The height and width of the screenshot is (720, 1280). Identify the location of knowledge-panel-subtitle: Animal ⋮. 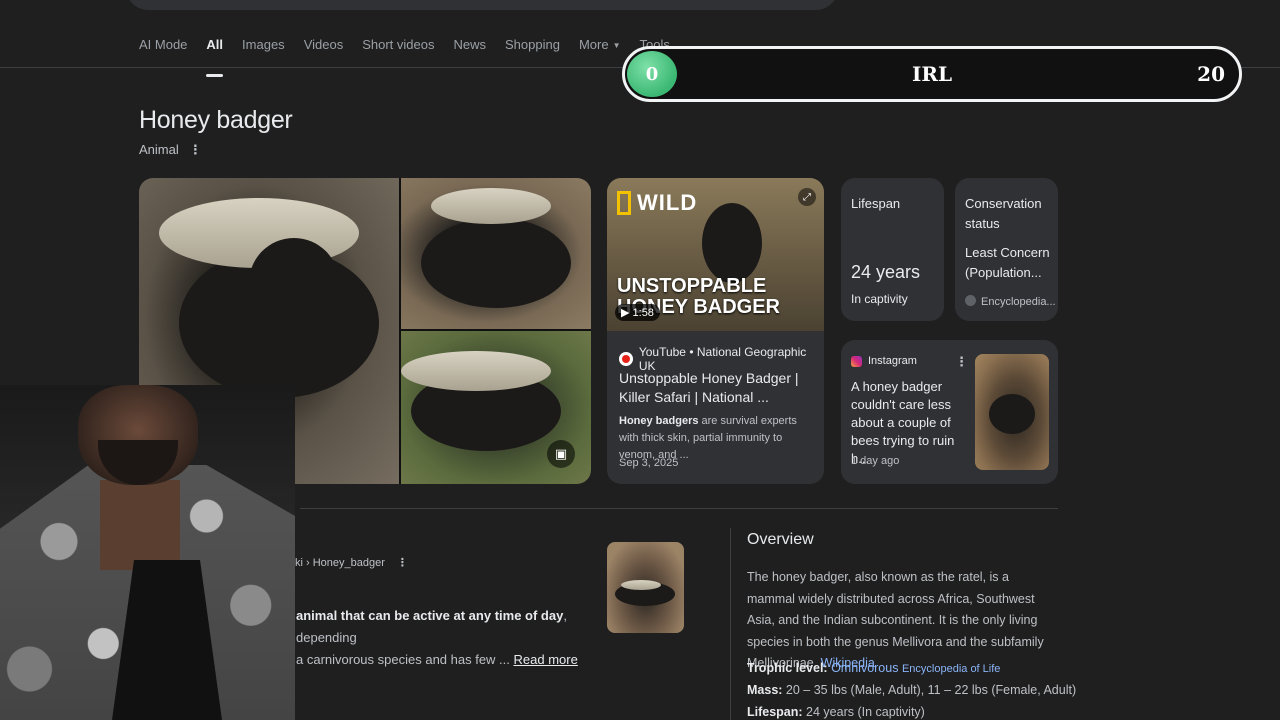
(170, 150).